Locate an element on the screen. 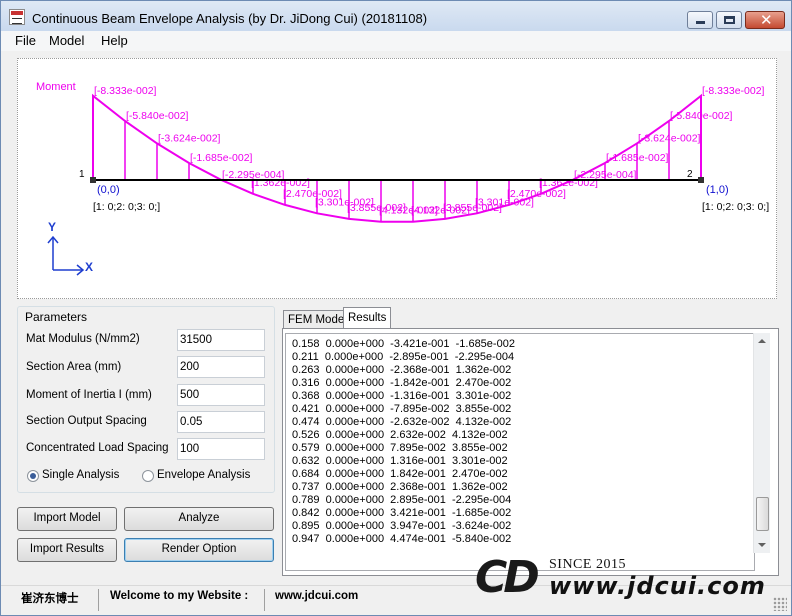 This screenshot has width=792, height=616. result-line: 0.684 0.000e+000 1.842e-001 2.470e-002 is located at coordinates (400, 474).